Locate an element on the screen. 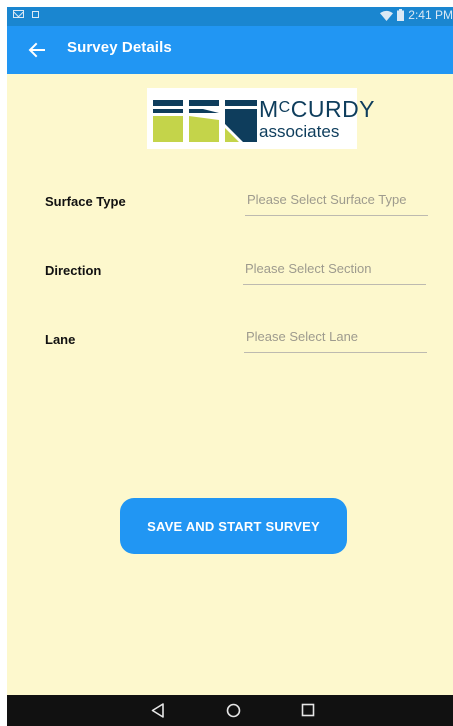 The image size is (453, 726). home-circle-icon is located at coordinates (233, 710).